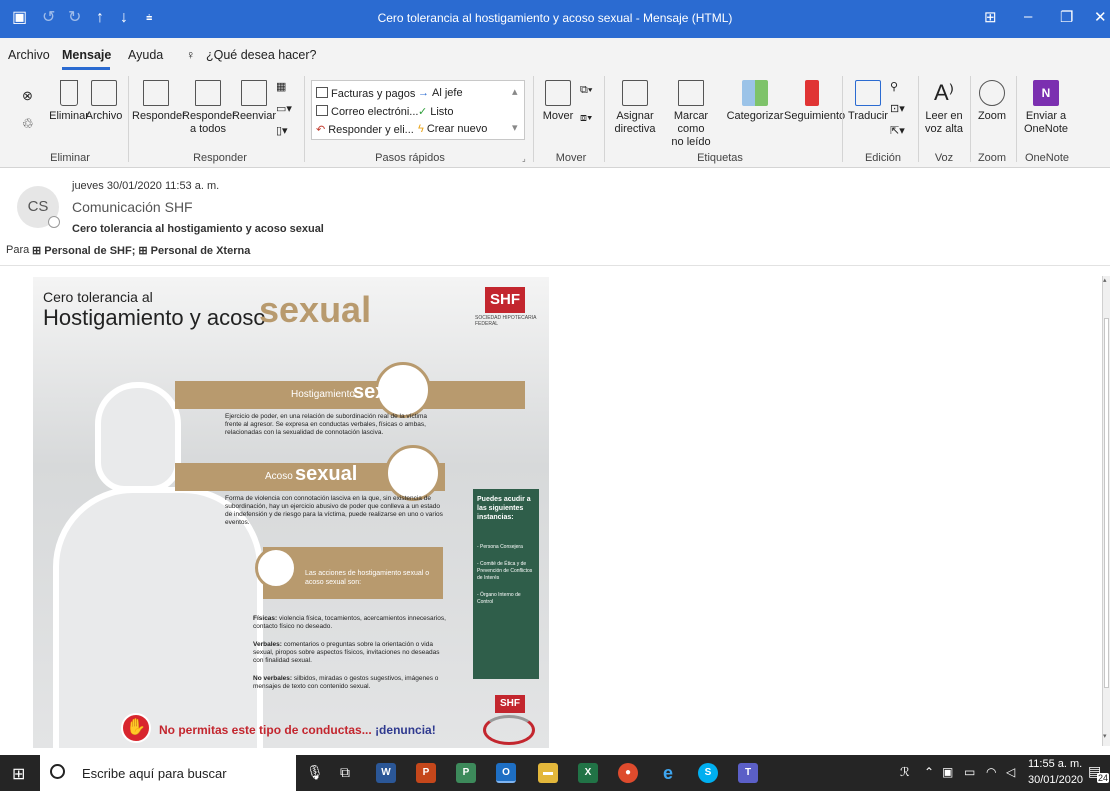 The image size is (1110, 791). Describe the element at coordinates (261, 55) in the screenshot. I see `tell-me-search: ¿Qué desea hacer?` at that location.